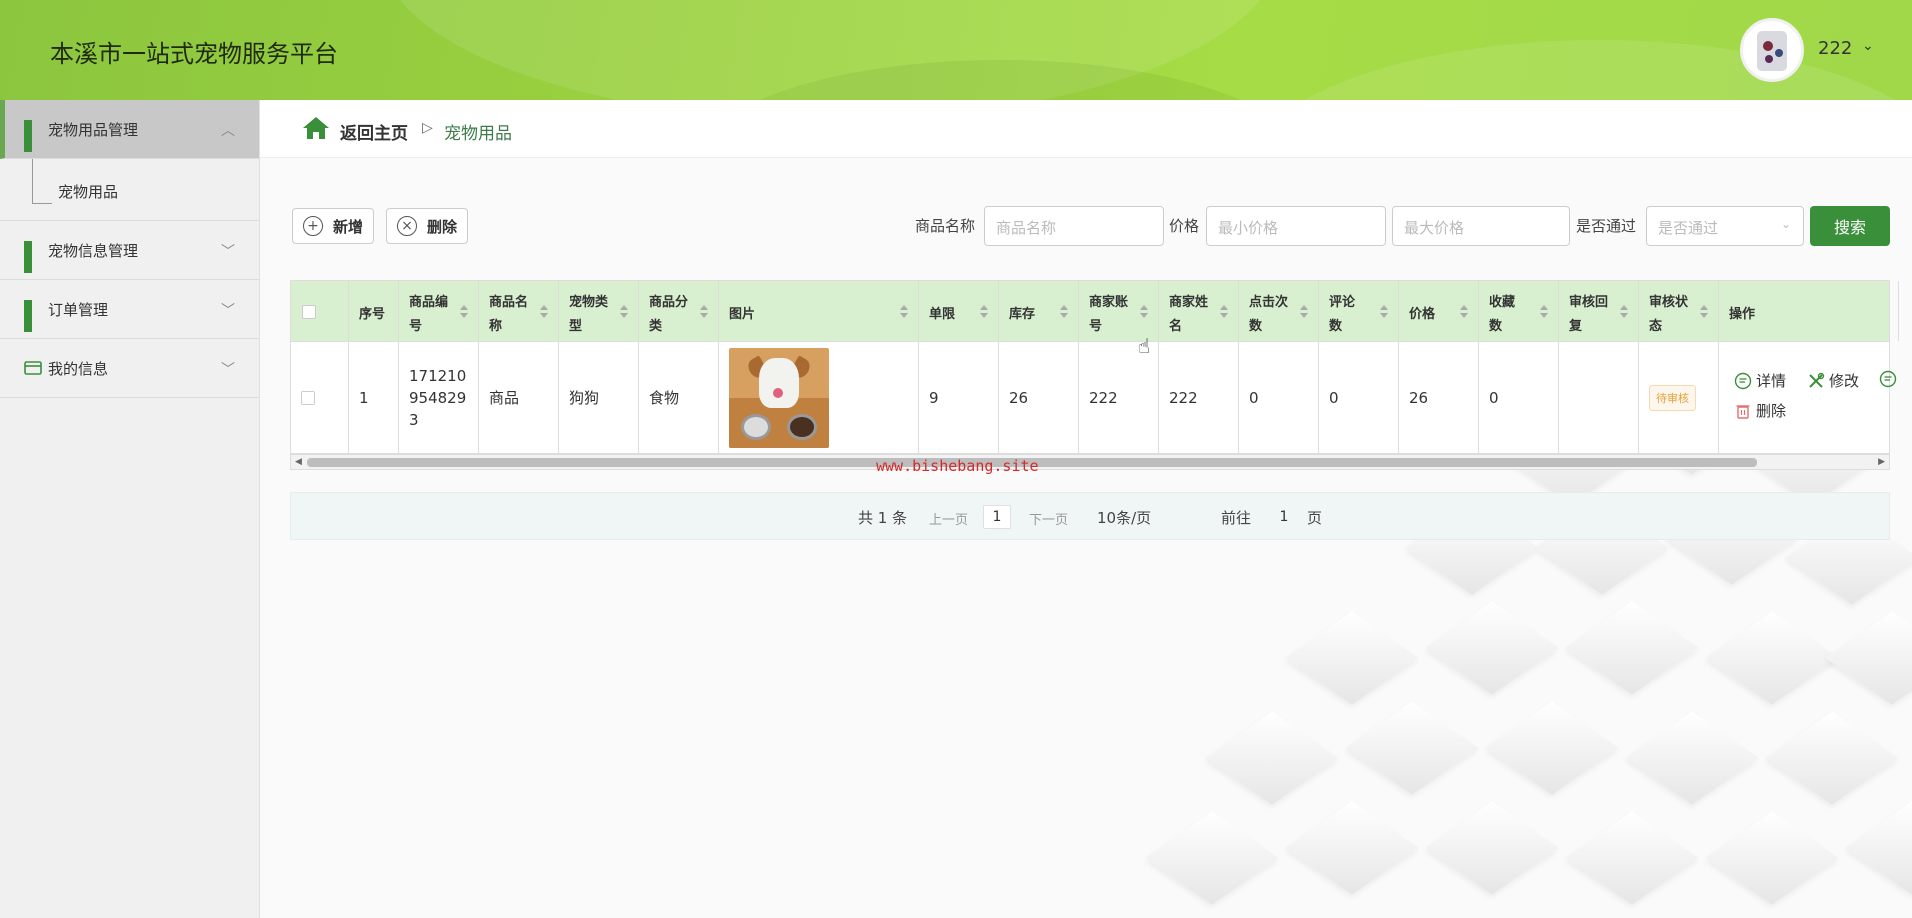  Describe the element at coordinates (1888, 381) in the screenshot. I see `more-icon` at that location.